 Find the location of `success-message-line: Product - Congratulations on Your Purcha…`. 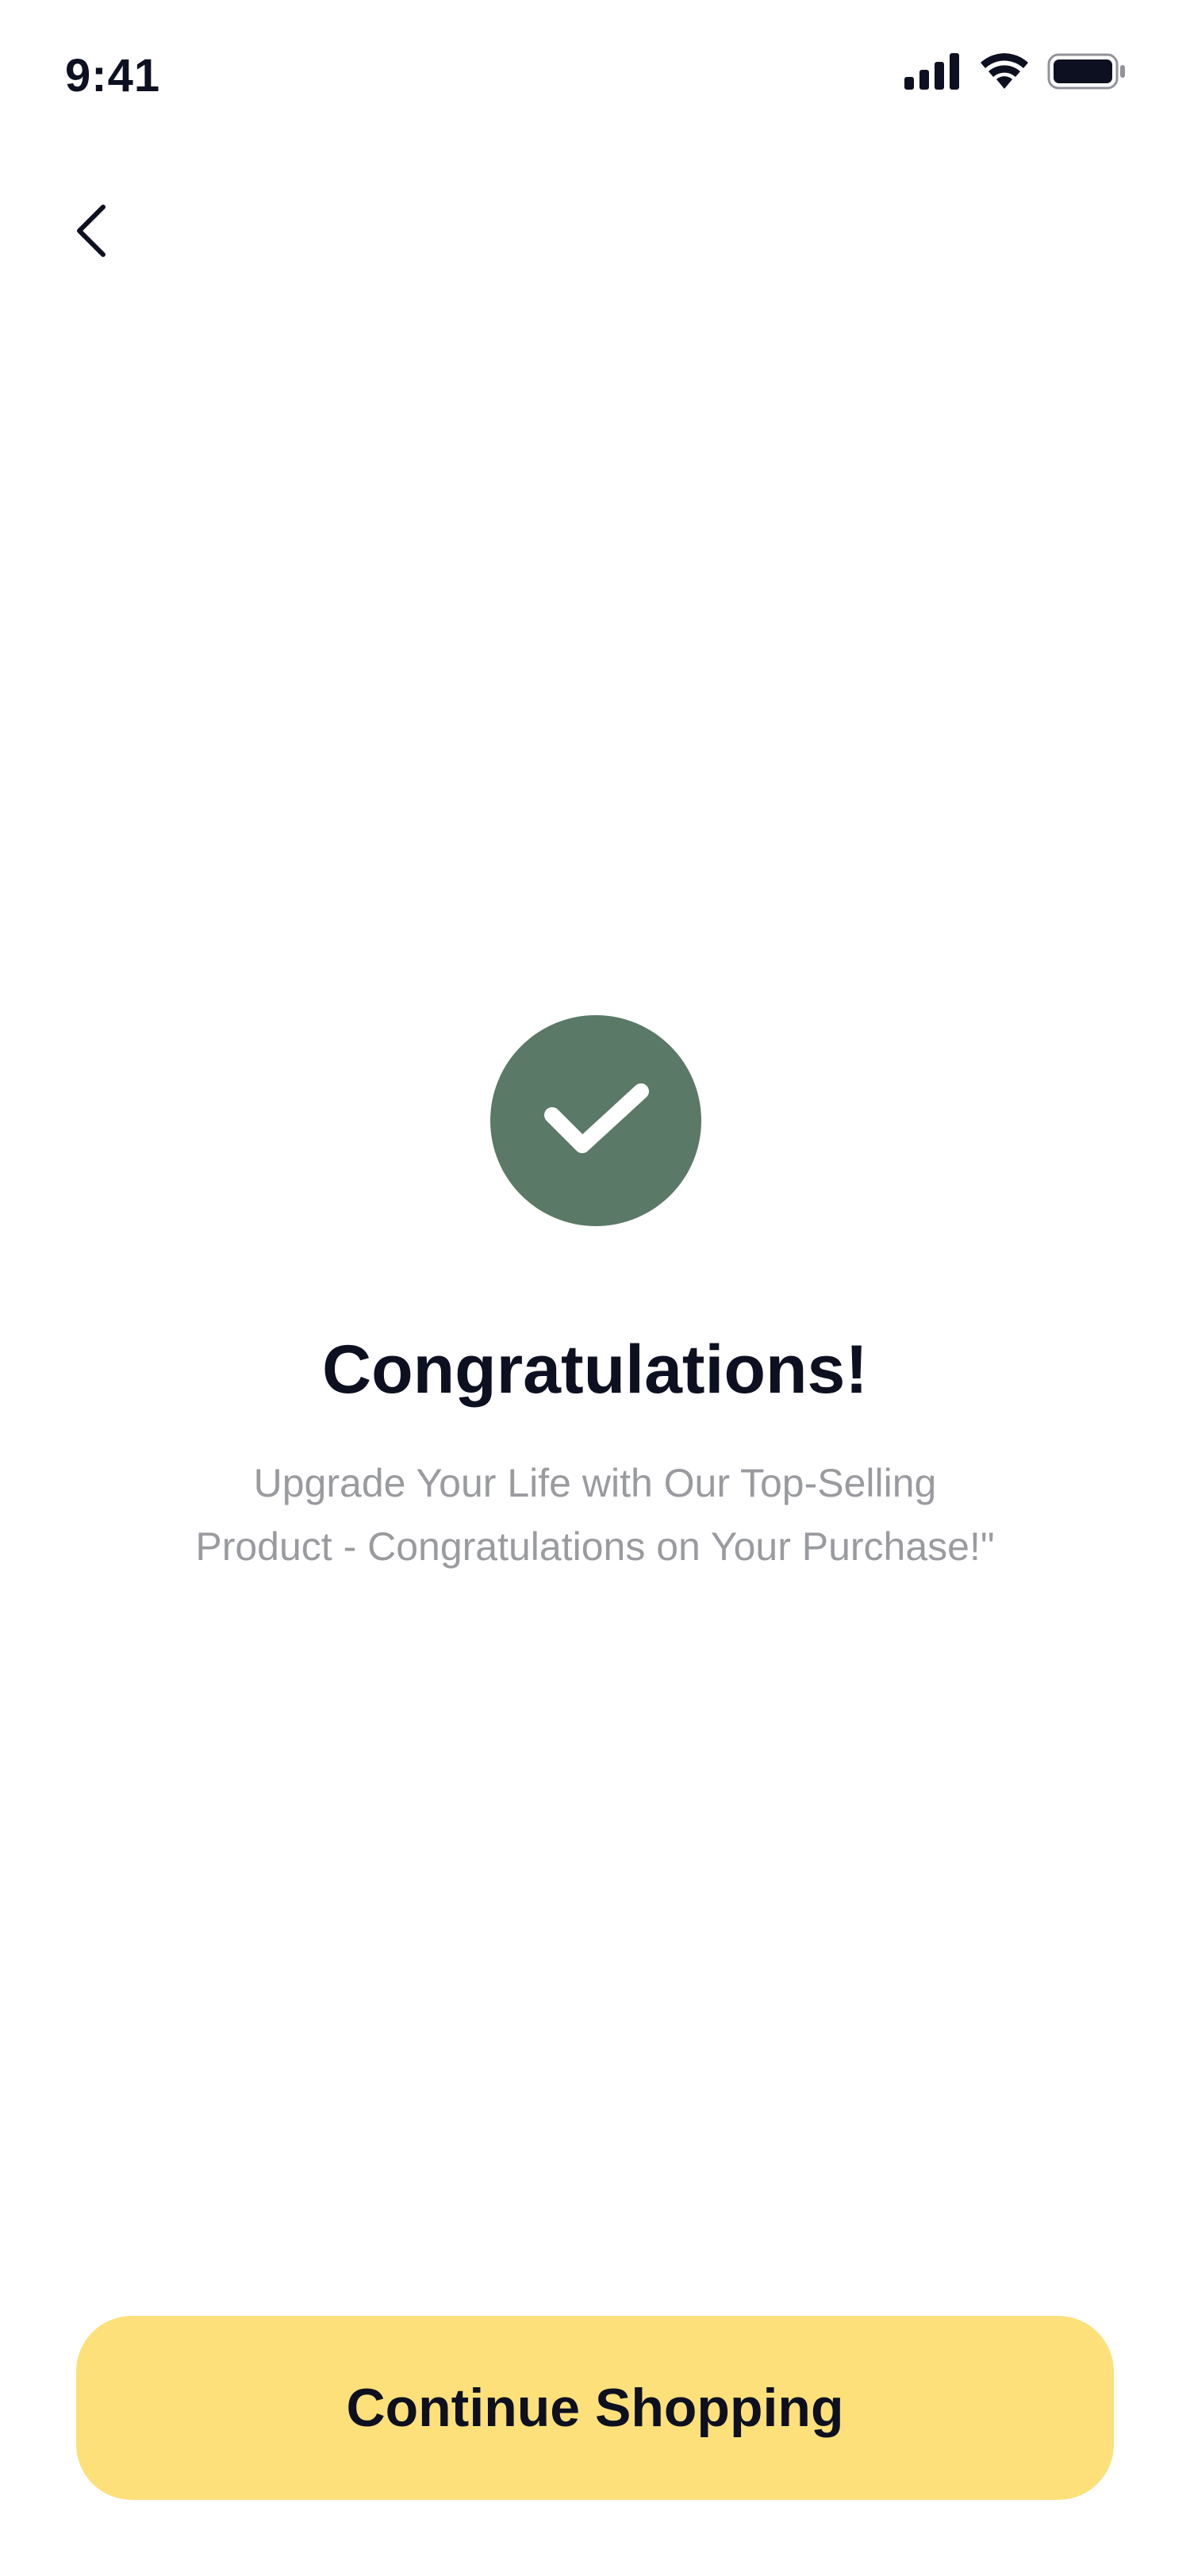

success-message-line: Product - Congratulations on Your Purcha… is located at coordinates (595, 1547).